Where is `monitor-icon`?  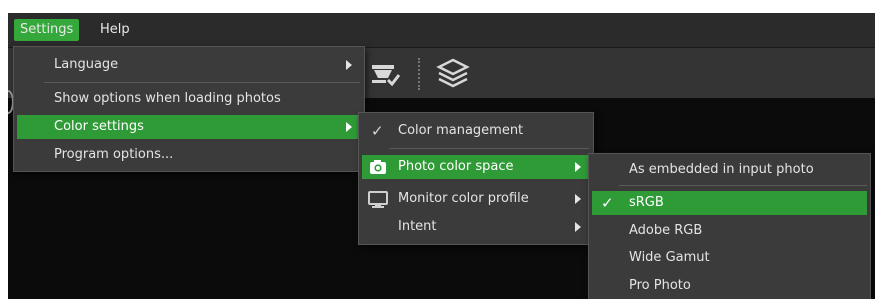
monitor-icon is located at coordinates (378, 204).